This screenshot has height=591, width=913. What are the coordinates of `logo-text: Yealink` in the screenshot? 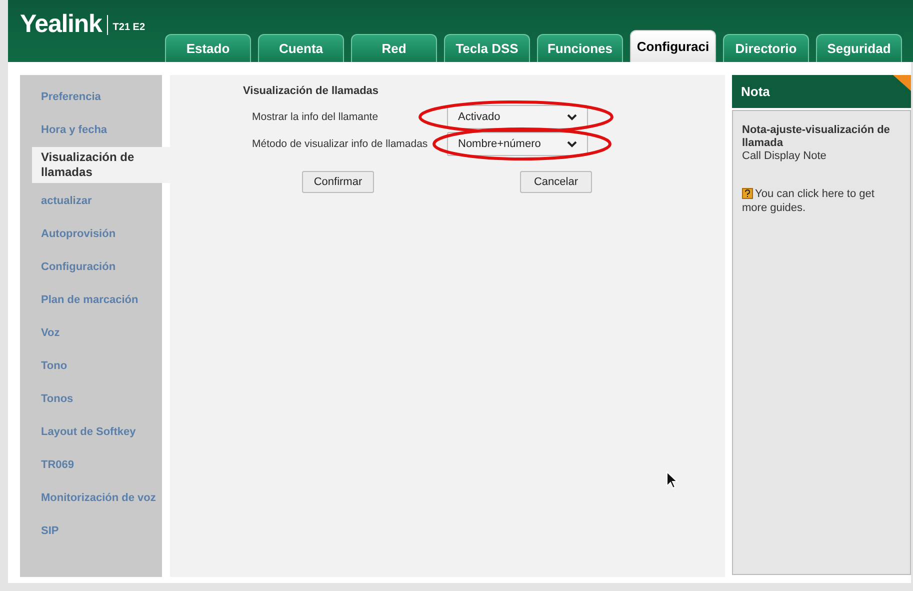 It's located at (61, 24).